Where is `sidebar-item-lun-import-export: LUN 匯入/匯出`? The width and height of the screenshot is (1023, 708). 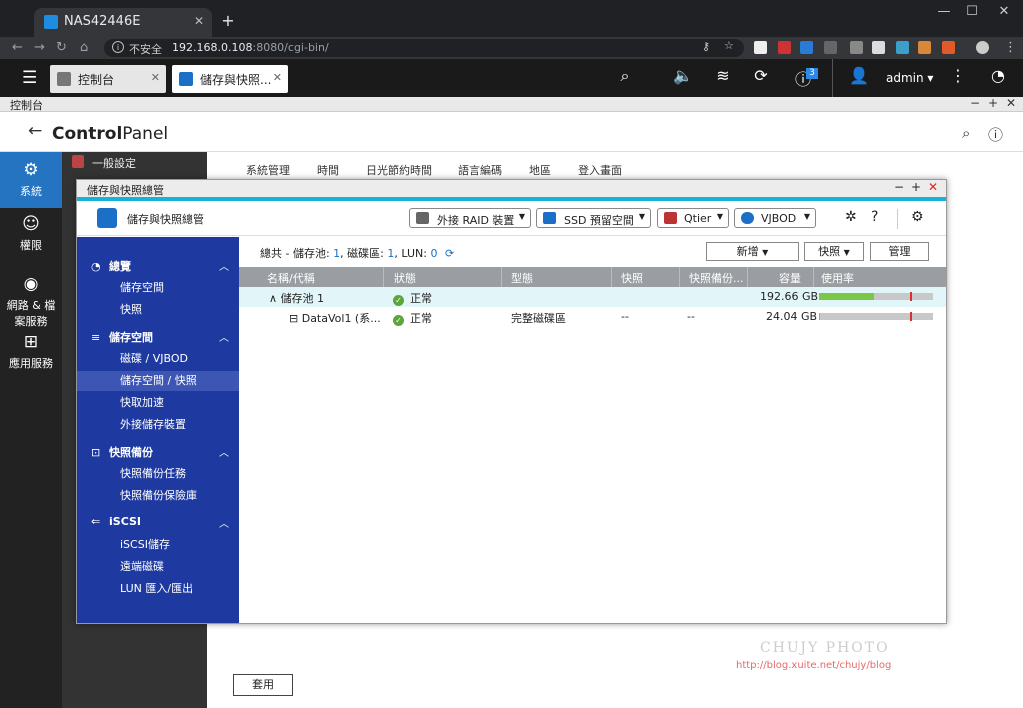
sidebar-item-lun-import-export: LUN 匯入/匯出 is located at coordinates (158, 589).